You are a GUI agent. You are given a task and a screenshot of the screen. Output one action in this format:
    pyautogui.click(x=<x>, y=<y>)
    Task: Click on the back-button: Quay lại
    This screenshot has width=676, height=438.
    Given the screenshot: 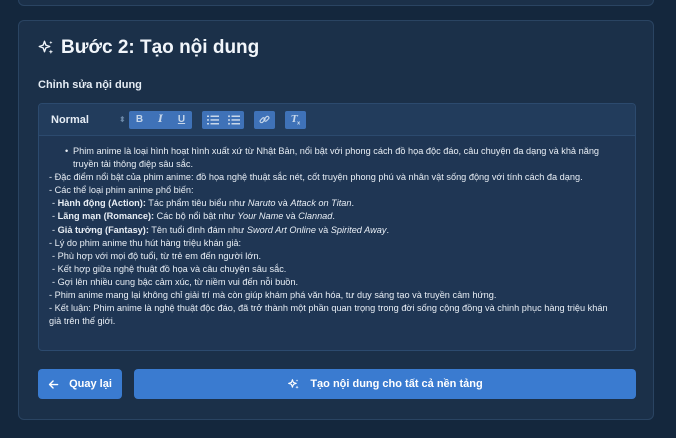 What is the action you would take?
    pyautogui.click(x=80, y=384)
    